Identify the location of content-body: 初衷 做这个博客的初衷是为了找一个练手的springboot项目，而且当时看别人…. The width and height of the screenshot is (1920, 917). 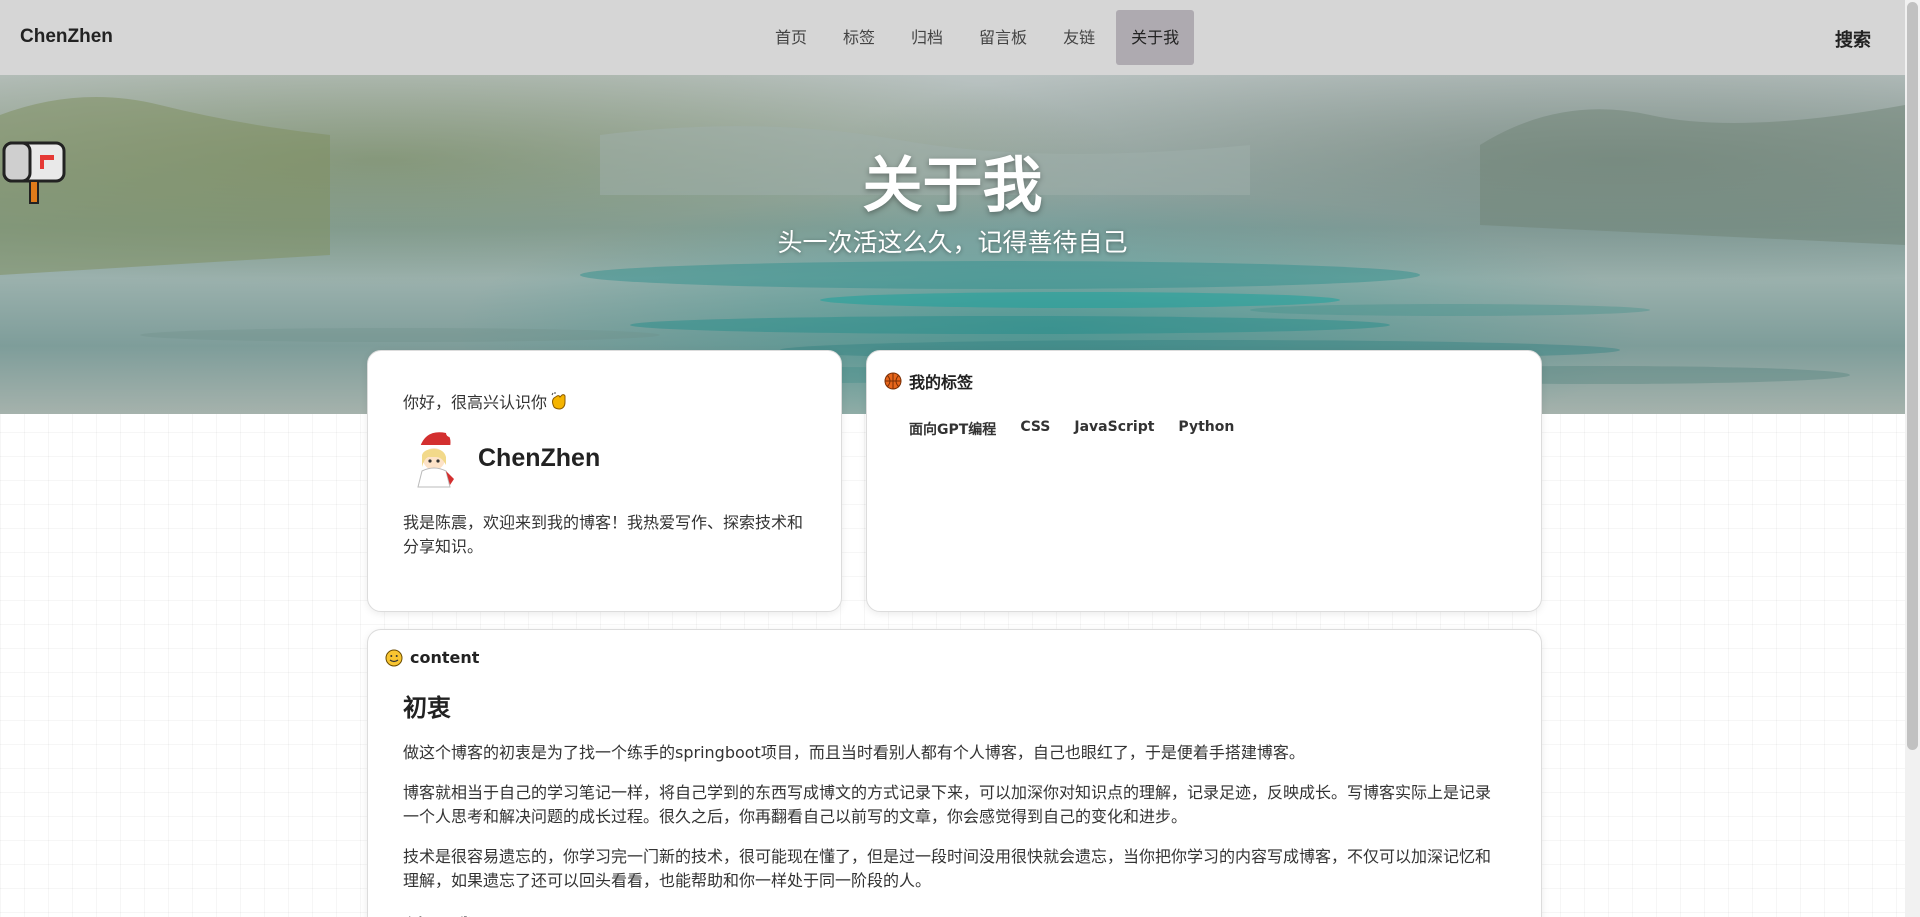
(953, 802).